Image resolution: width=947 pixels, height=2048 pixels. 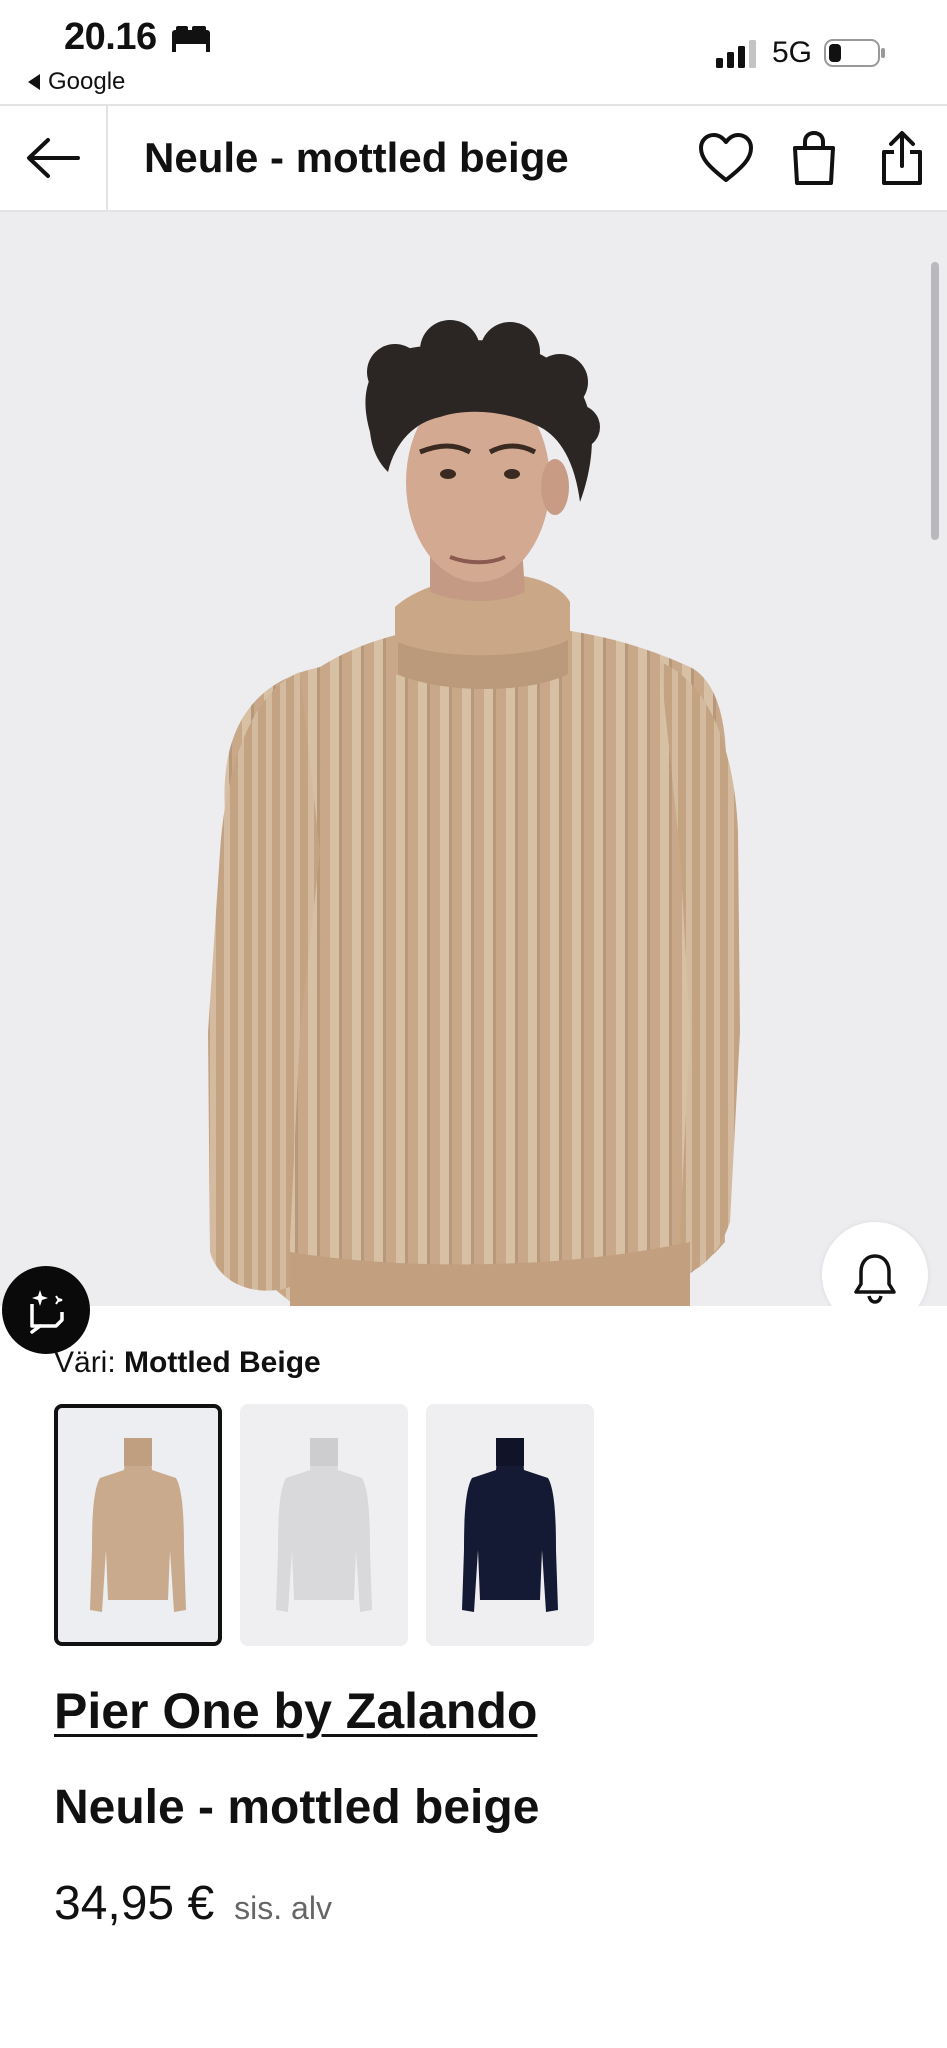 What do you see at coordinates (875, 1279) in the screenshot?
I see `bell-icon` at bounding box center [875, 1279].